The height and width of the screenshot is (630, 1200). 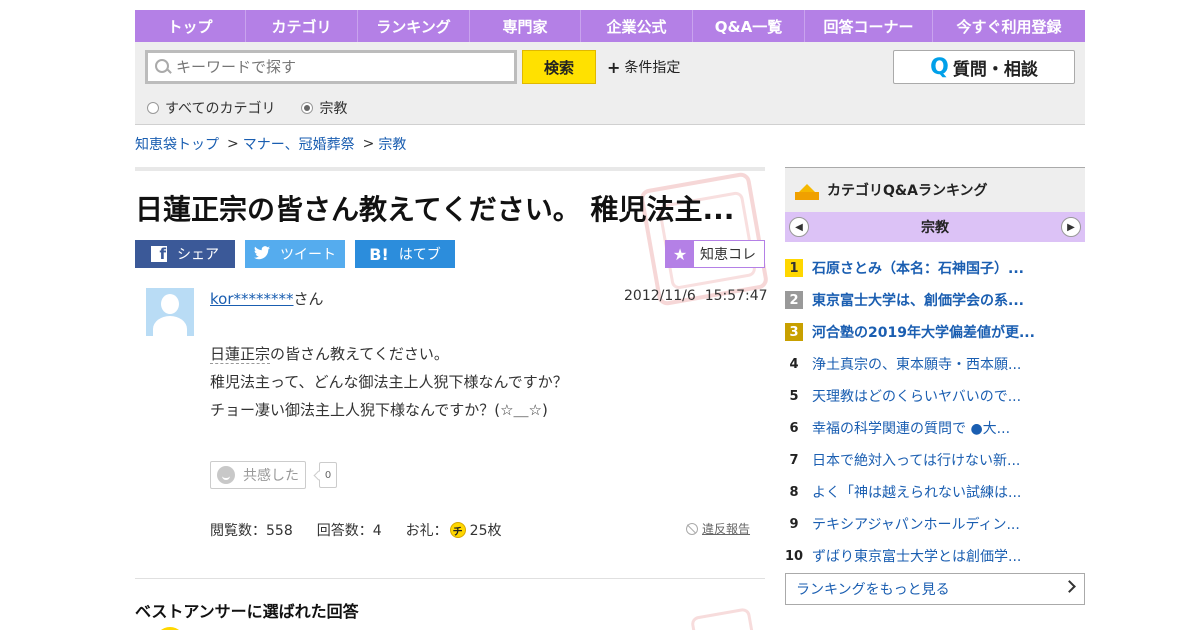 What do you see at coordinates (177, 144) in the screenshot?
I see `breadcrumb-top: 知恵袋トップ` at bounding box center [177, 144].